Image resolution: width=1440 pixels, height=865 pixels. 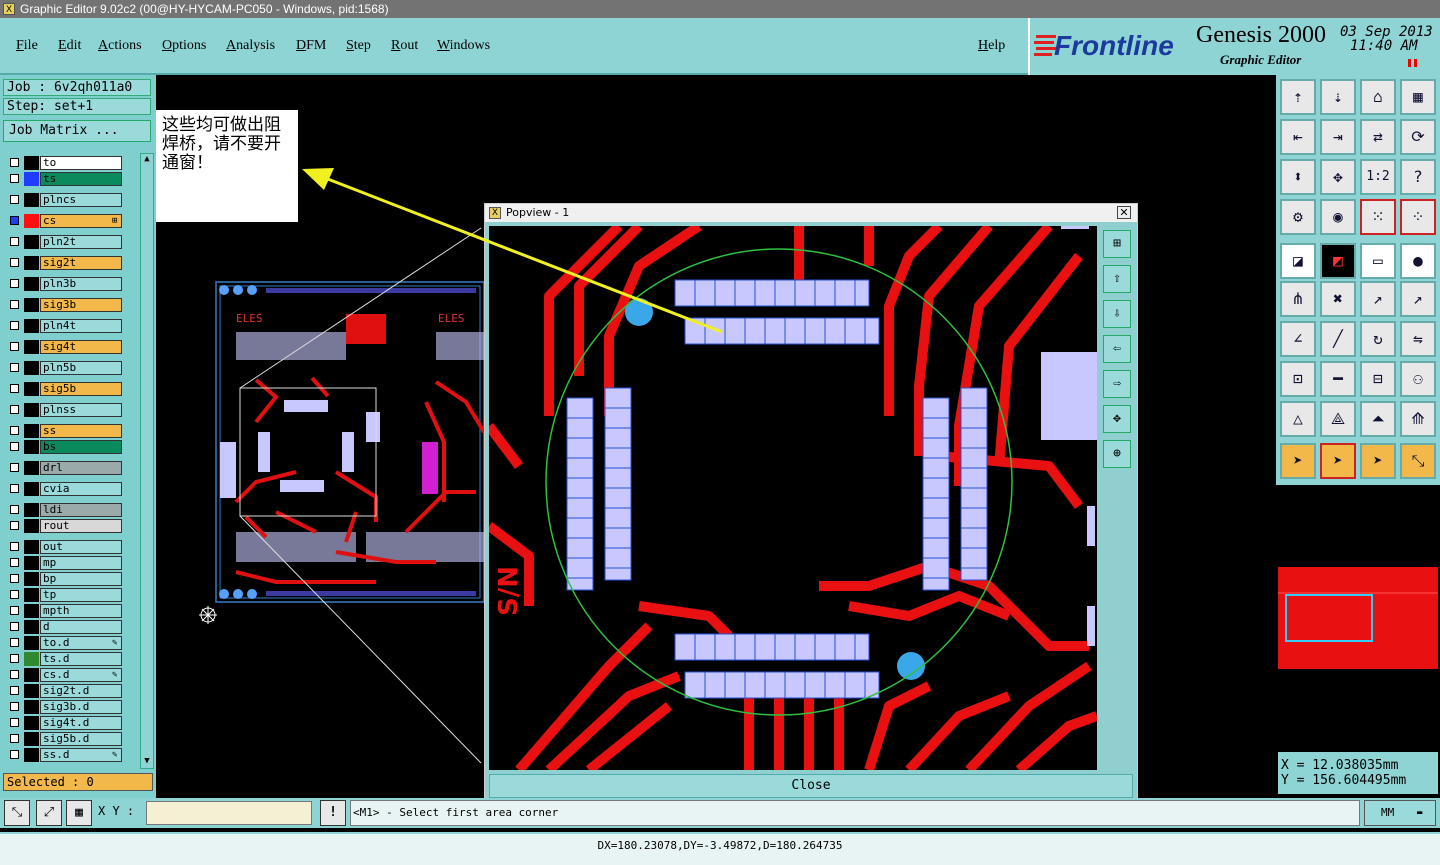 I want to click on snap-point-icon: ⊡, so click(x=1298, y=379).